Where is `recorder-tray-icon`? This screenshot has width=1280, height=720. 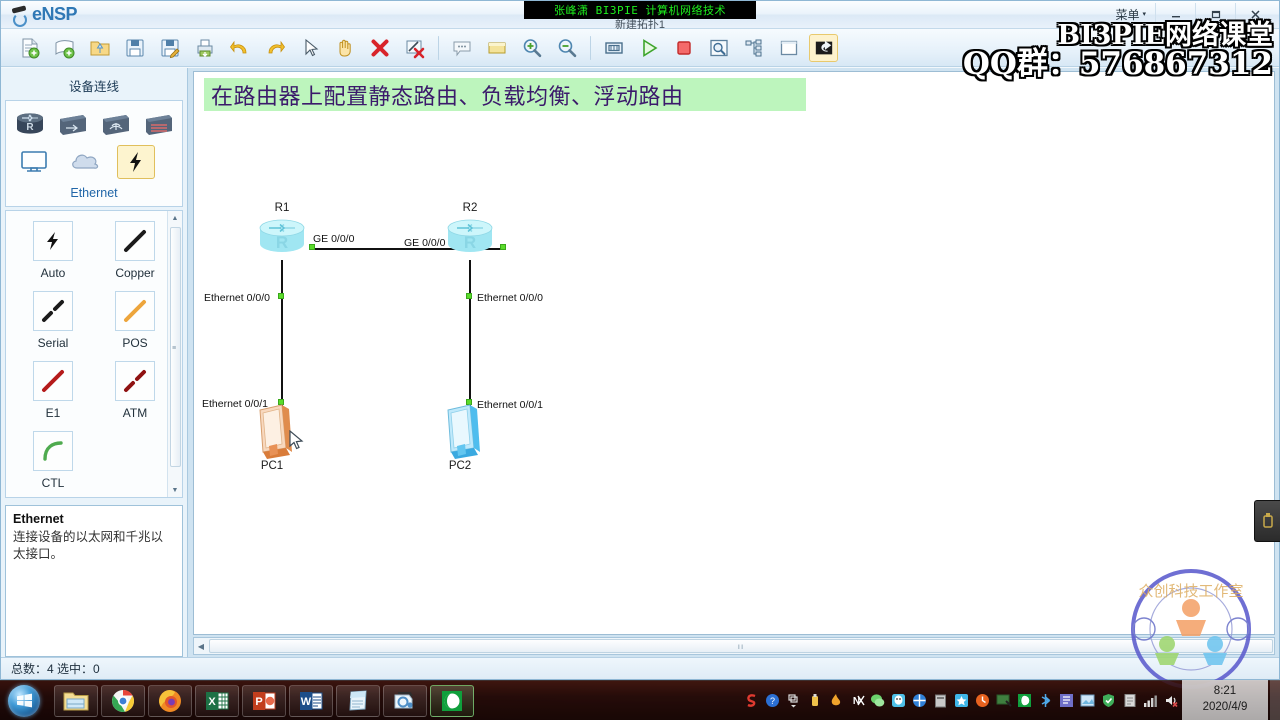
recorder-tray-icon is located at coordinates (1024, 700).